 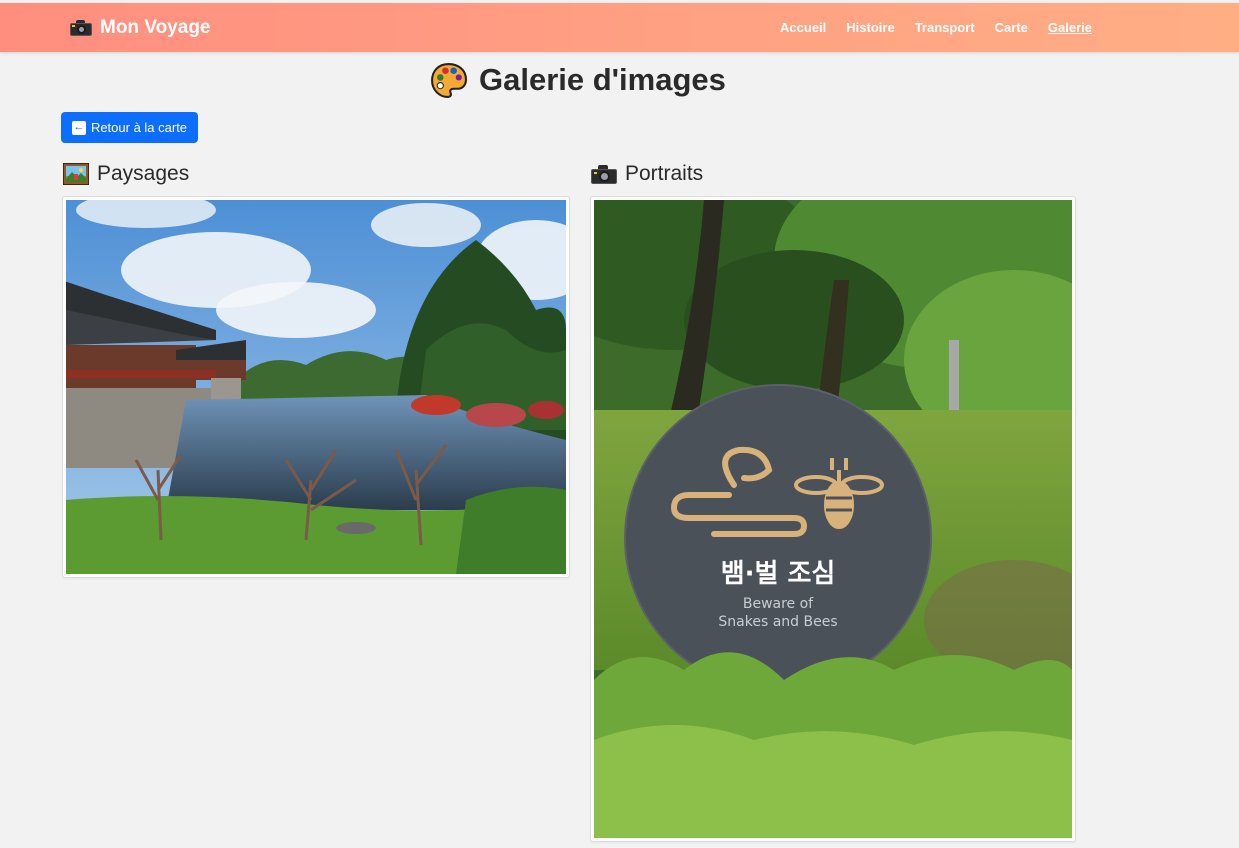 I want to click on brand-label: Mon Voyage, so click(x=155, y=27).